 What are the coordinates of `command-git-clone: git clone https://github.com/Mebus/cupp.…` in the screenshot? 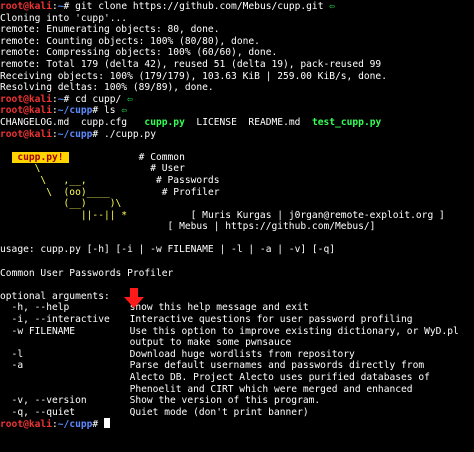 It's located at (199, 6).